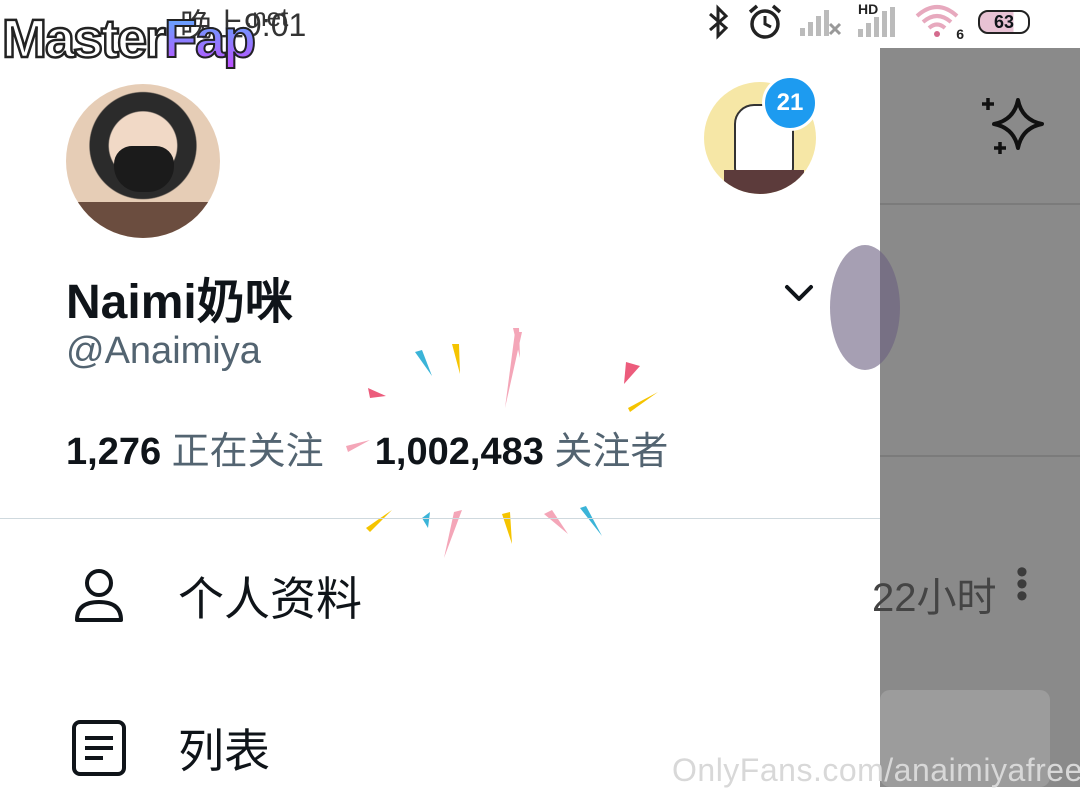 The width and height of the screenshot is (1080, 789). Describe the element at coordinates (459, 452) in the screenshot. I see `followers-count: 1,002,483` at that location.